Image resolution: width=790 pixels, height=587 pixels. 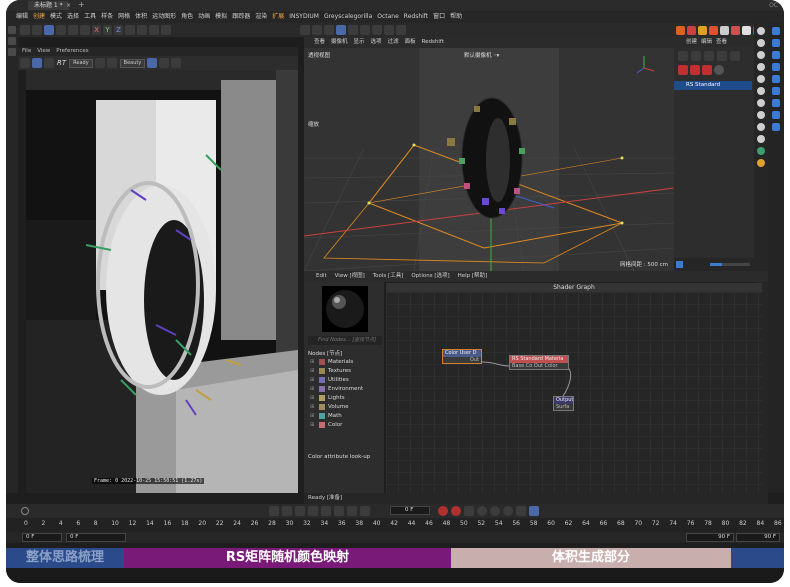 I want to click on previous-frame-icon, so click(x=300, y=511).